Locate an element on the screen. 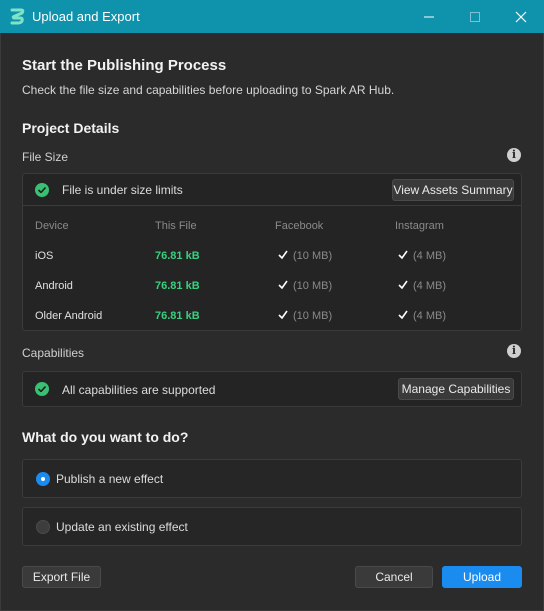 The width and height of the screenshot is (544, 611). minimize-button is located at coordinates (429, 16).